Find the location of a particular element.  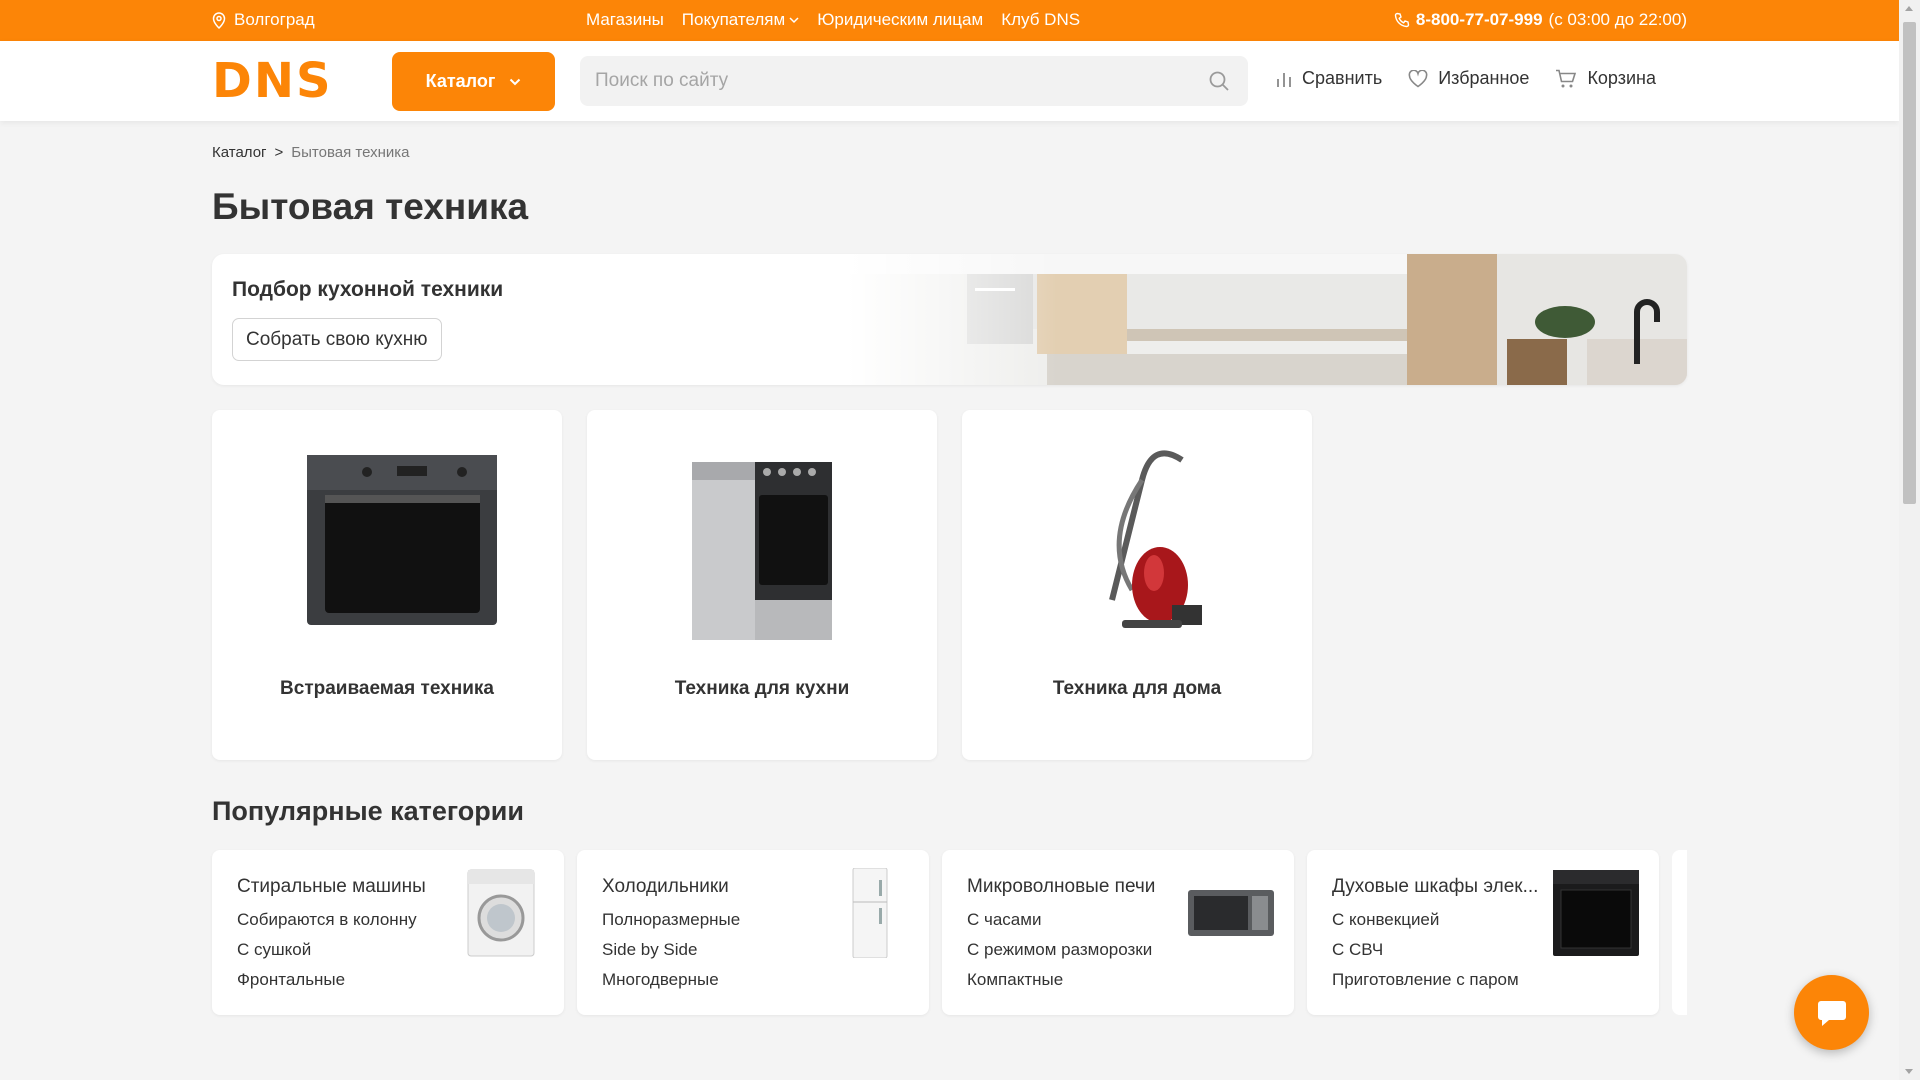

nav-link-customers: Покупателям is located at coordinates (740, 20).